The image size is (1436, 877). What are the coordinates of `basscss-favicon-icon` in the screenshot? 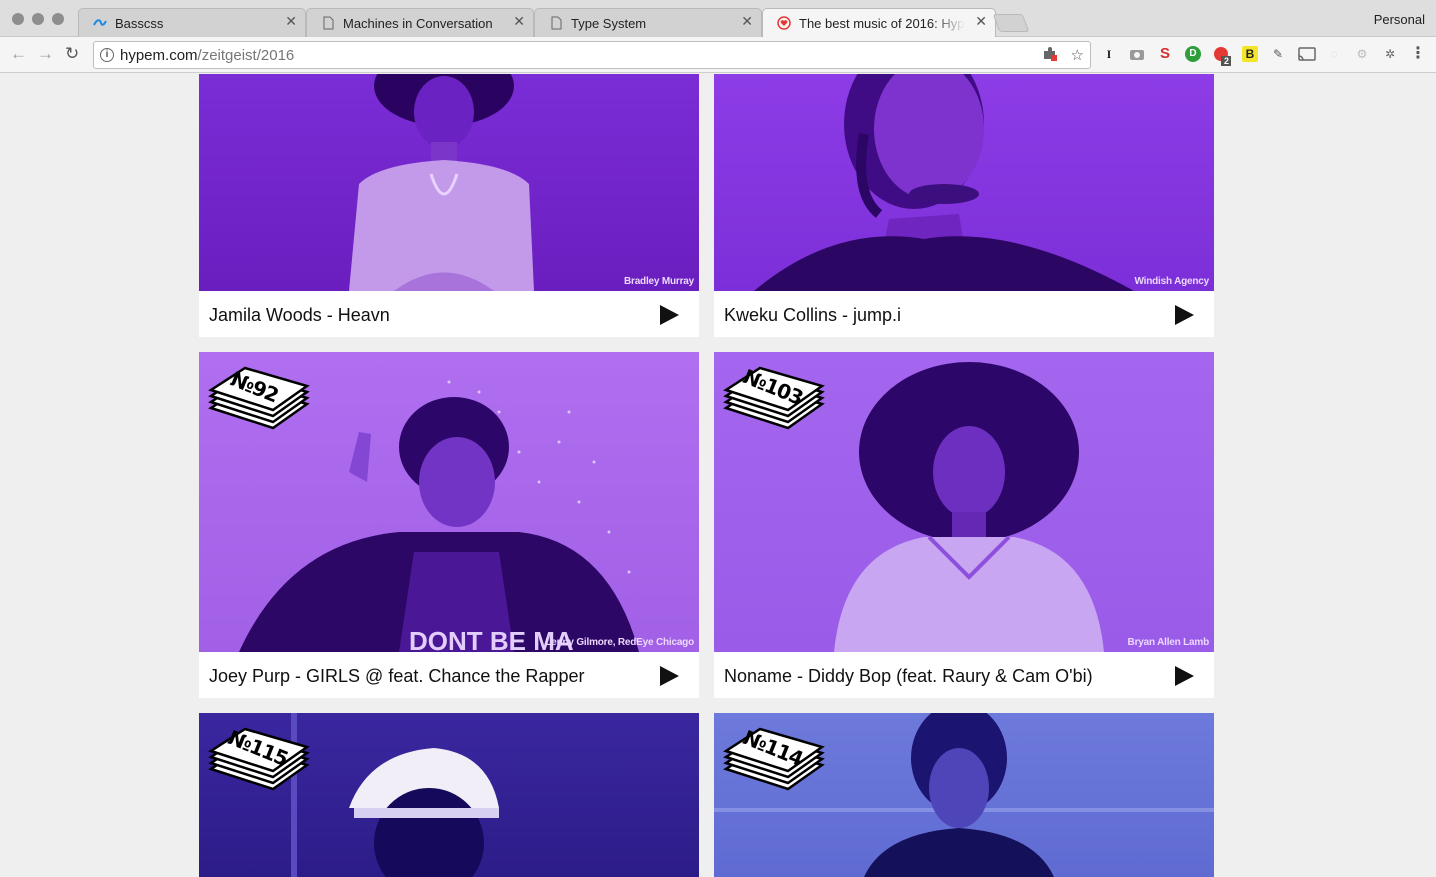 It's located at (100, 22).